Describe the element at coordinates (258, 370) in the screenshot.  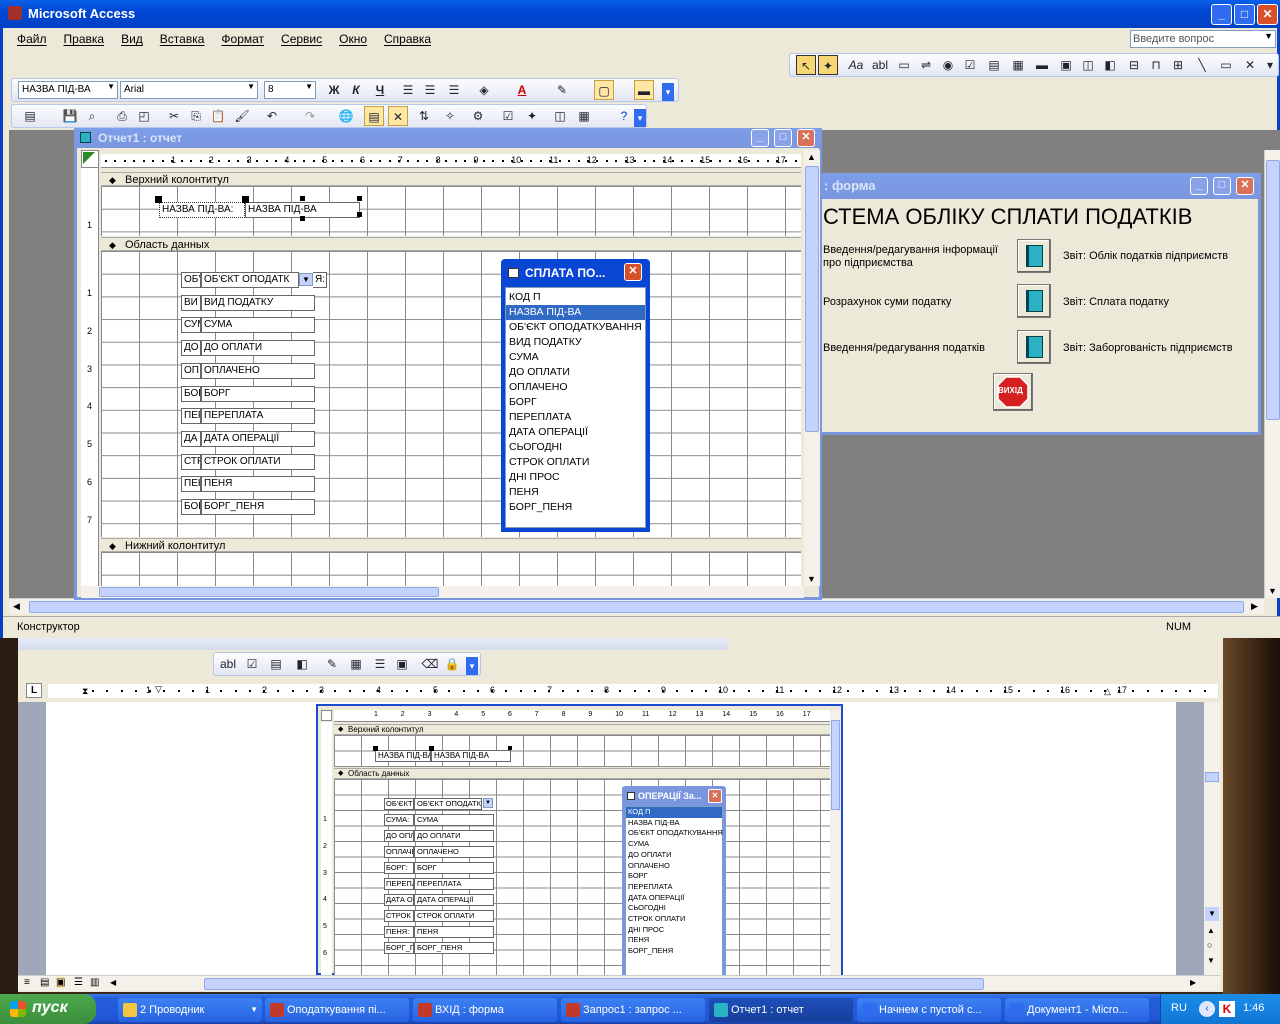
I see `row-field: ОПЛАЧЕНО` at that location.